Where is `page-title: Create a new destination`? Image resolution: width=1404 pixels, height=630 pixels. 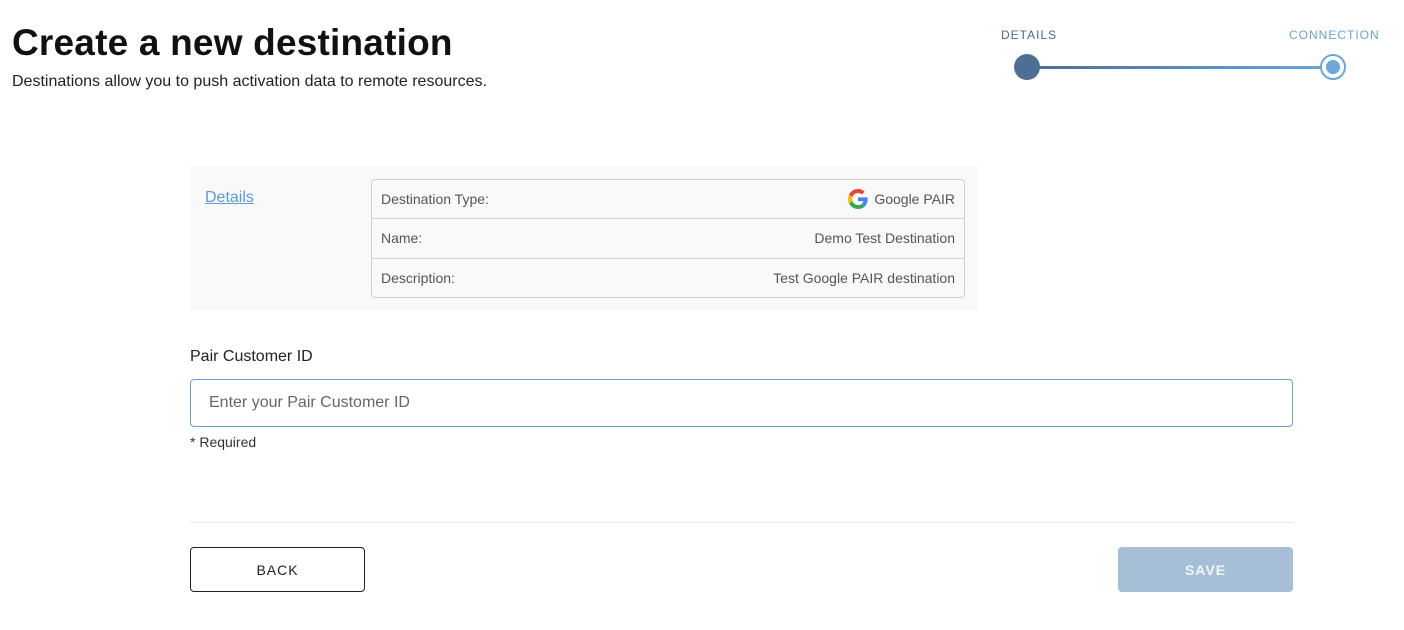 page-title: Create a new destination is located at coordinates (232, 42).